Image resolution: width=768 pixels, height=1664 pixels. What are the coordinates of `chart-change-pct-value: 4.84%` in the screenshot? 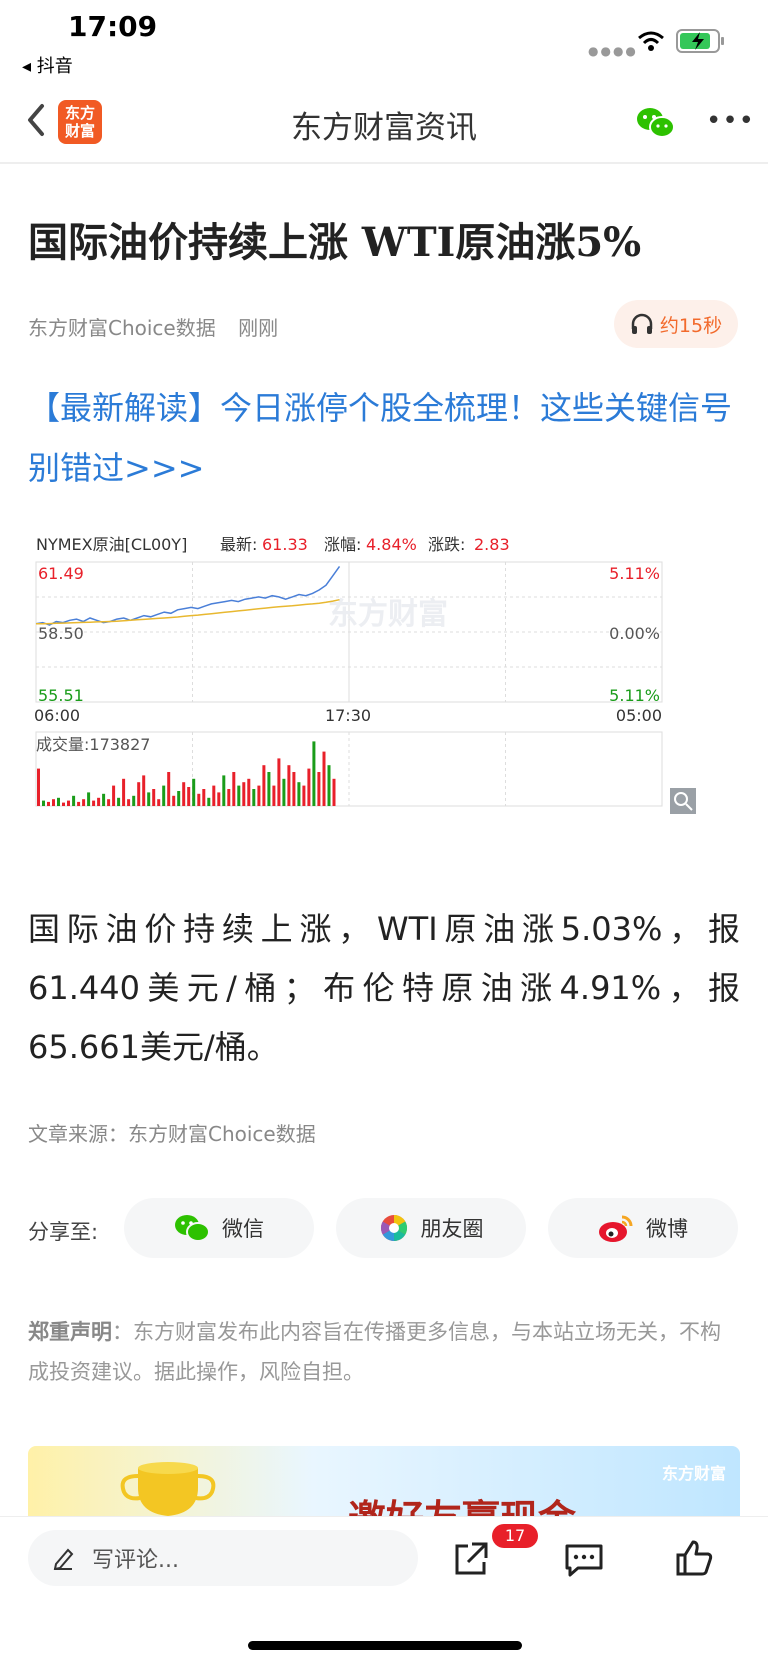 It's located at (391, 544).